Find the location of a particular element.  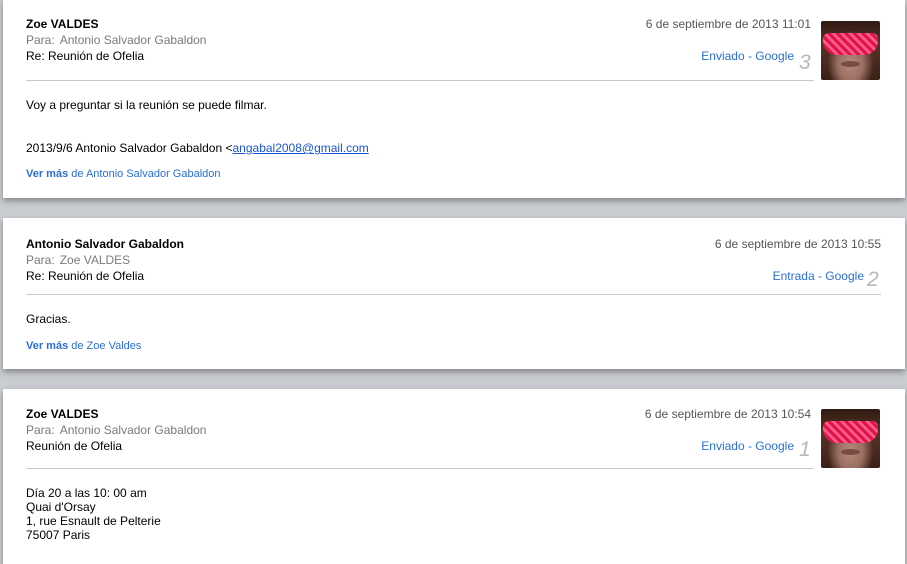

recipient-line: Para: Zoe VALDES is located at coordinates (78, 260).